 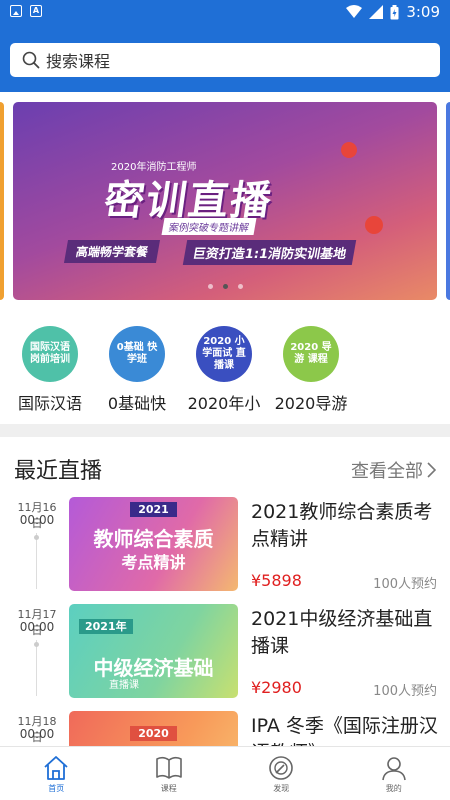 I want to click on signal-icon, so click(x=376, y=12).